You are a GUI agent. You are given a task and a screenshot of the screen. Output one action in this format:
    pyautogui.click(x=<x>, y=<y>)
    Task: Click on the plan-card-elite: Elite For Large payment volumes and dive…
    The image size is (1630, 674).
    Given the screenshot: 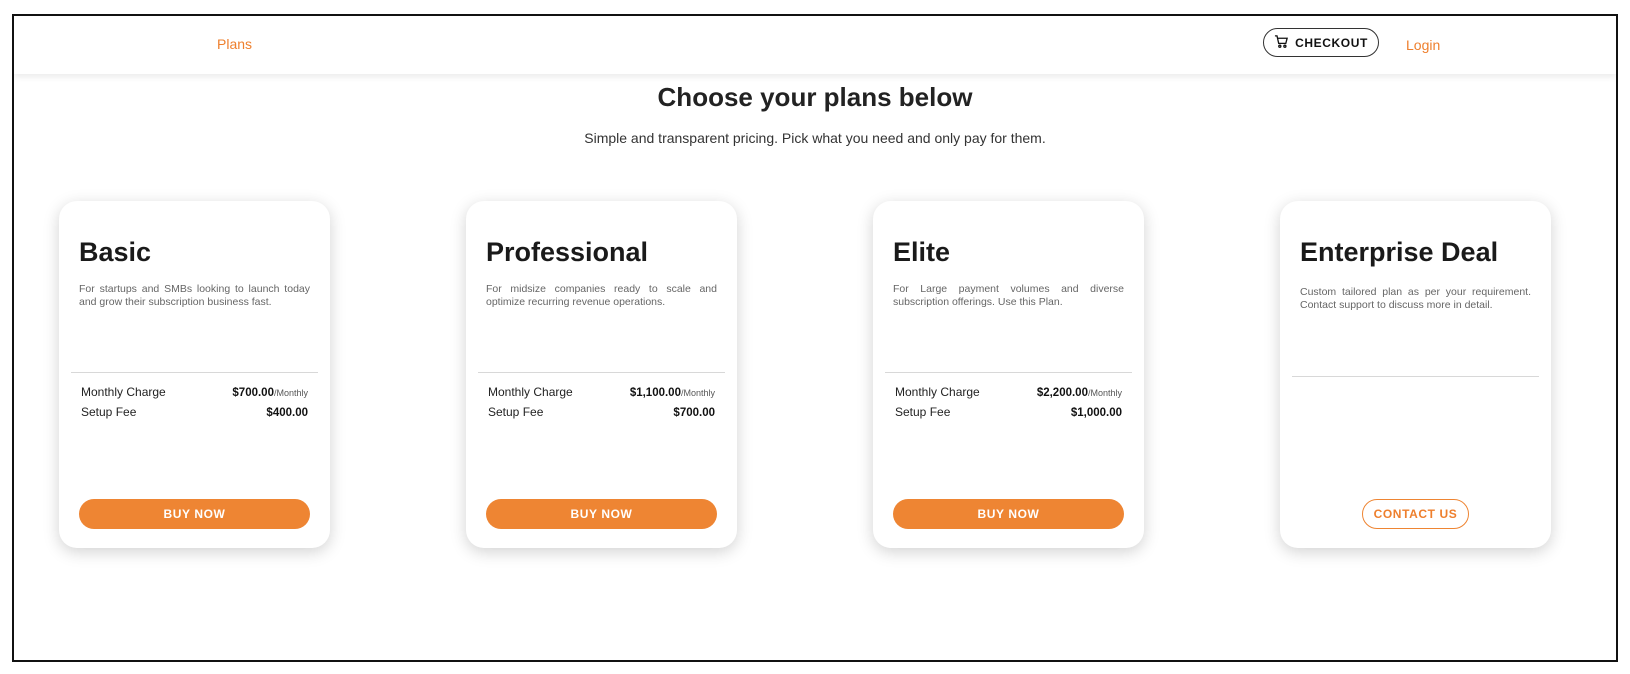 What is the action you would take?
    pyautogui.click(x=1008, y=374)
    